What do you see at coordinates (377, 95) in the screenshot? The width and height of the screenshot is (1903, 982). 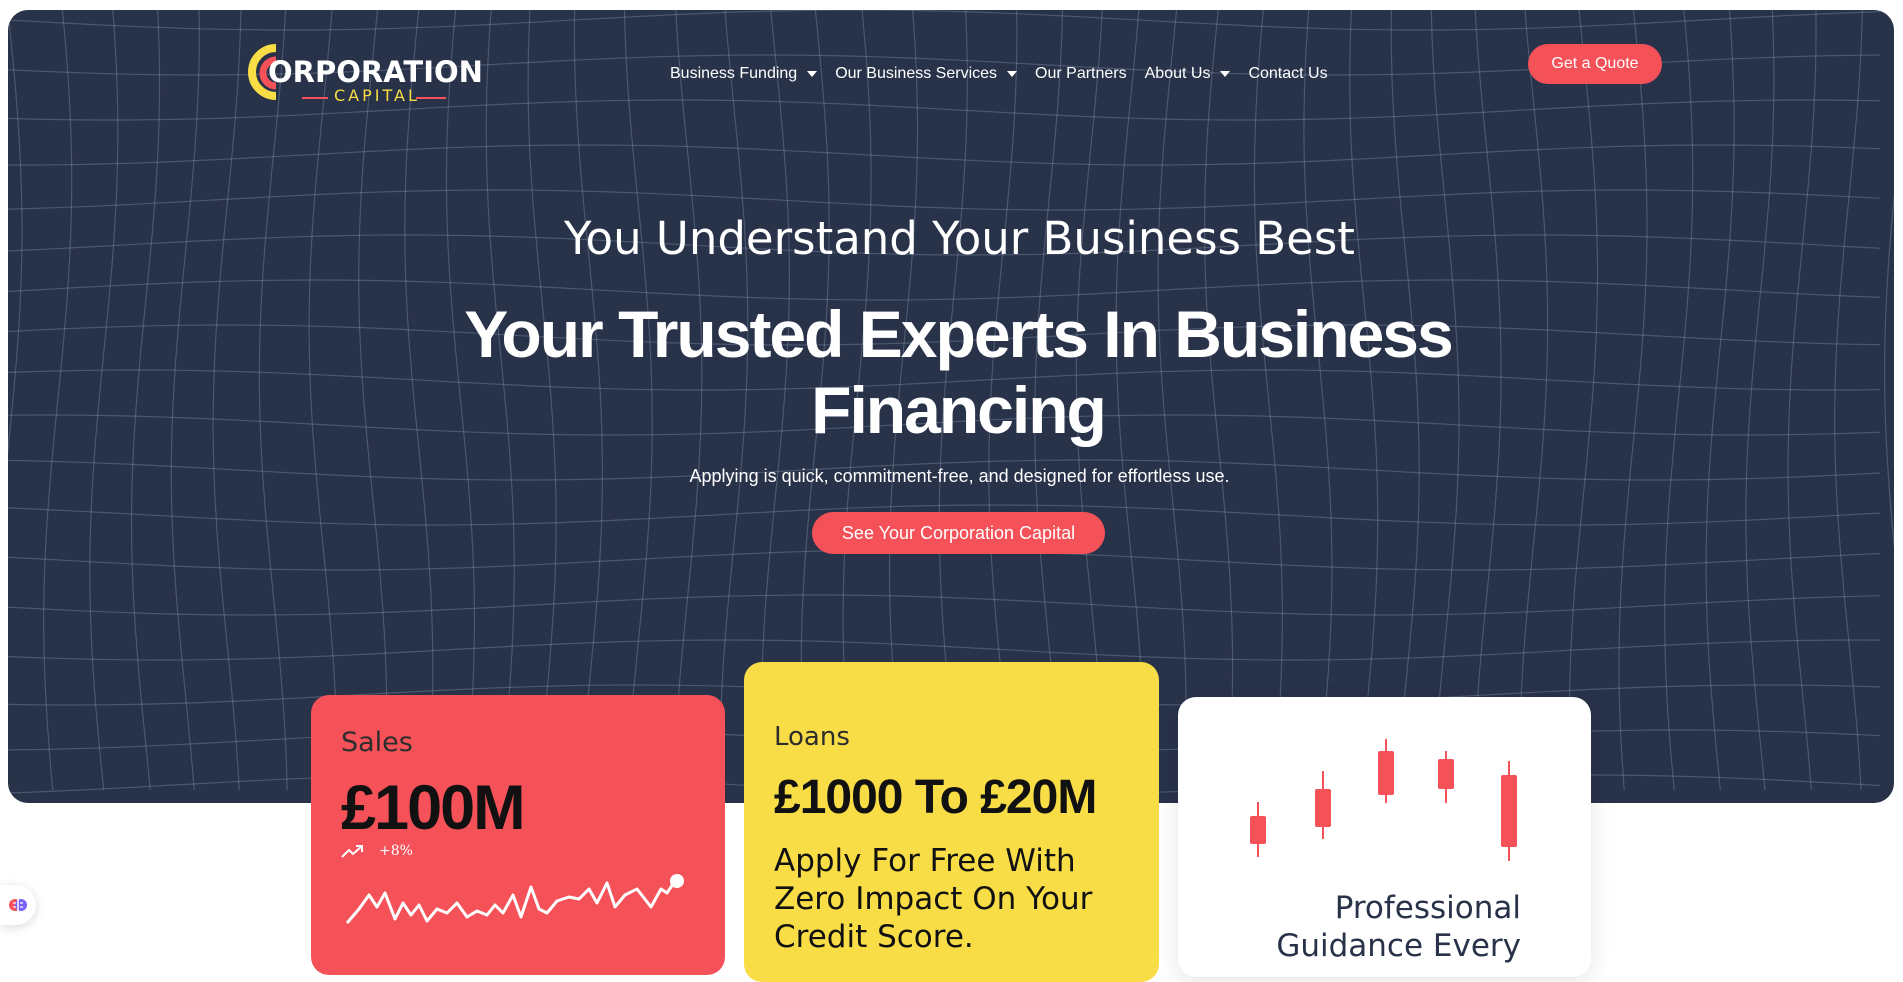 I see `logo-subtitle: CAPITAL` at bounding box center [377, 95].